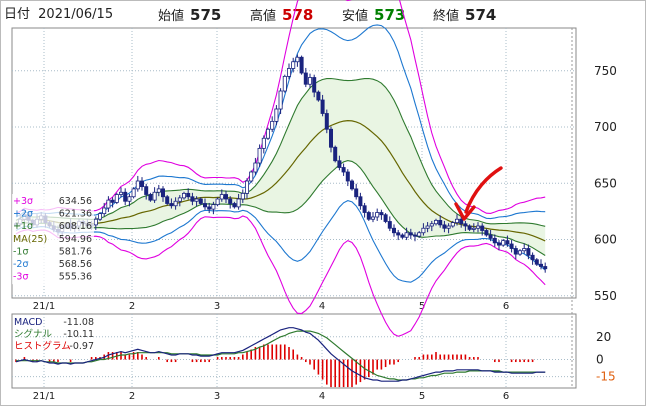 The width and height of the screenshot is (646, 406). Describe the element at coordinates (28, 322) in the screenshot. I see `sub-legend-label: MACD` at that location.